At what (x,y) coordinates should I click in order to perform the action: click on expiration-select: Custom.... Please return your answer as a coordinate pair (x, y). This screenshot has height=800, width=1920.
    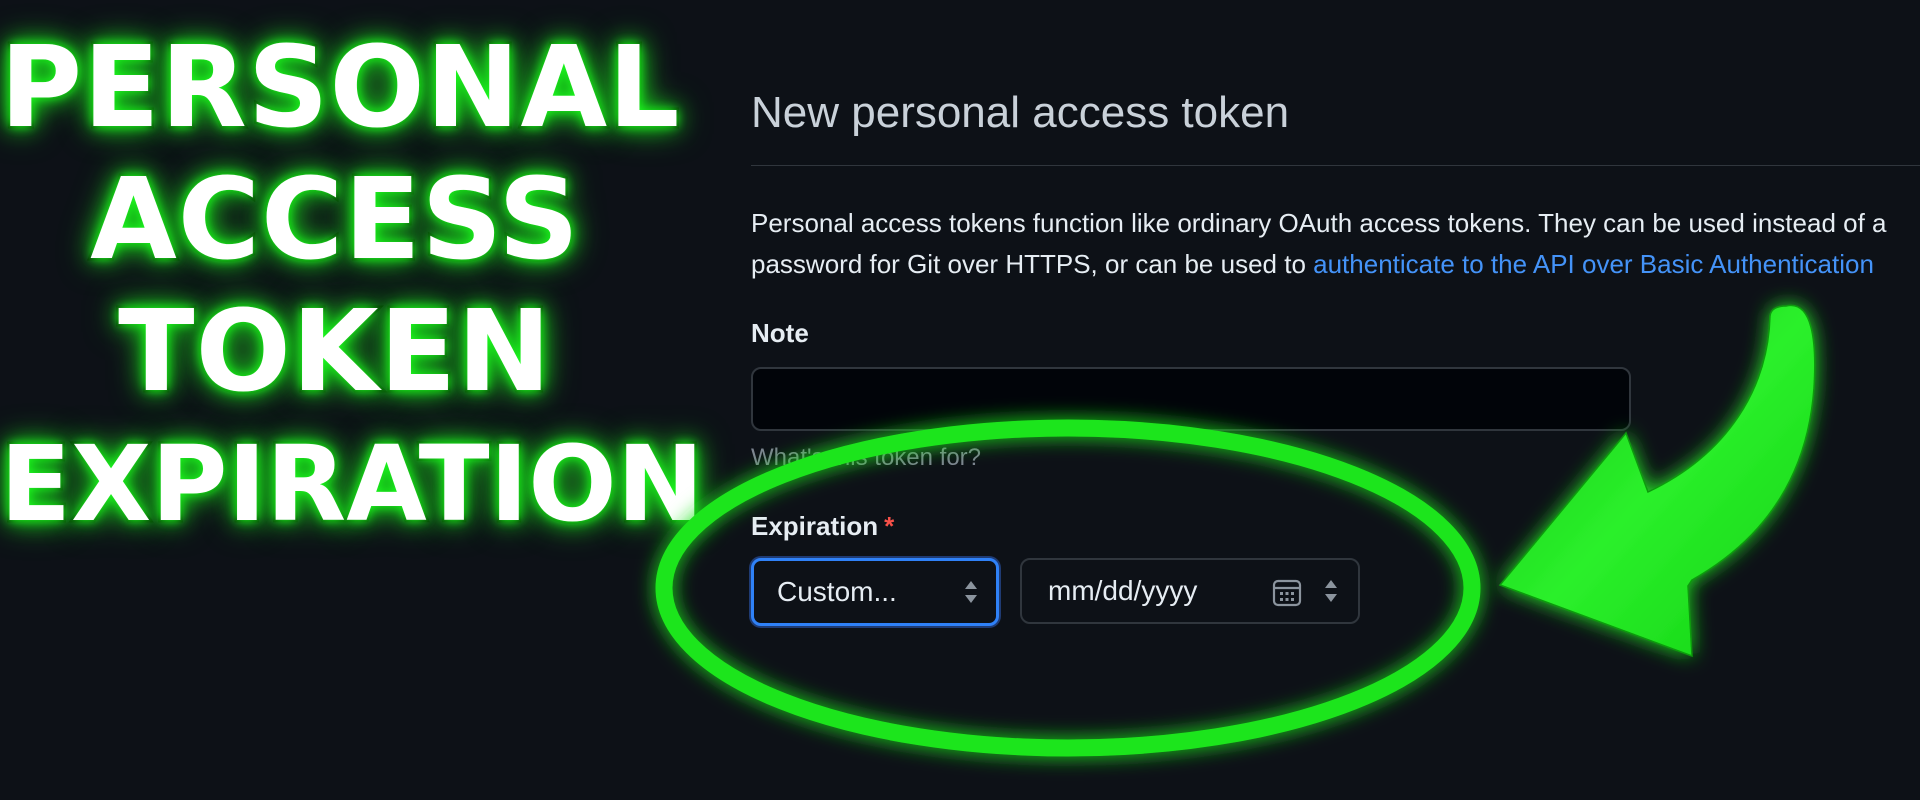
    Looking at the image, I should click on (875, 592).